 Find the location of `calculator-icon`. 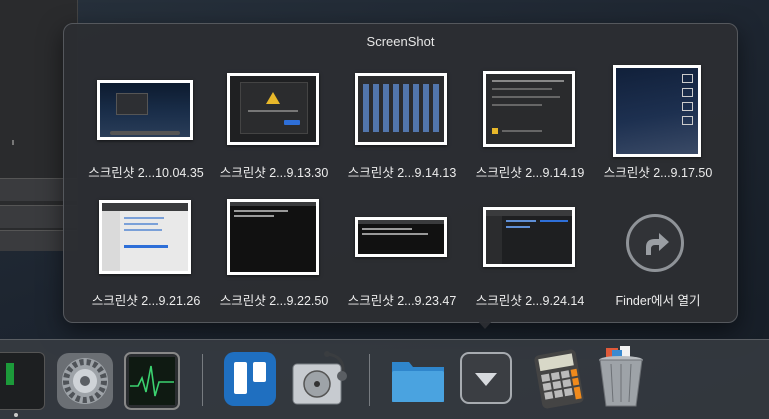

calculator-icon is located at coordinates (559, 379).